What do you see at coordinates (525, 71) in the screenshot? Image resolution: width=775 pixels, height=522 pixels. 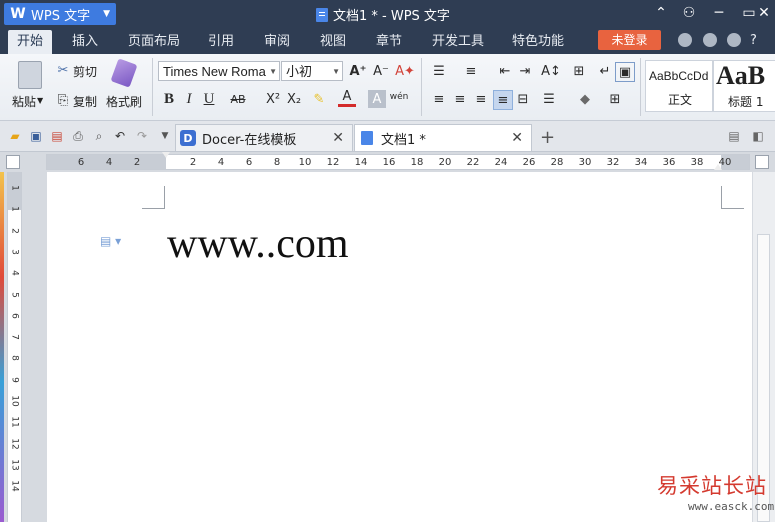 I see `increase-indent-icon: ⇥` at bounding box center [525, 71].